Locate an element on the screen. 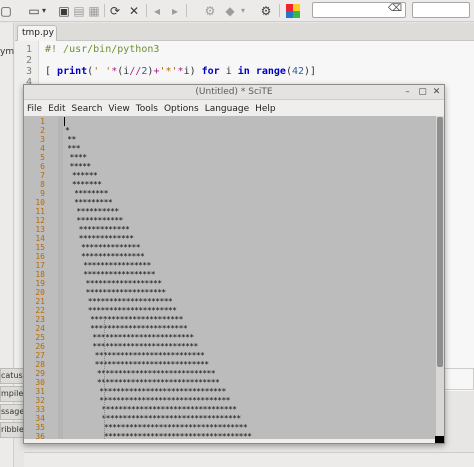 Image resolution: width=474 pixels, height=467 pixels. minimize-icon: – is located at coordinates (407, 92).